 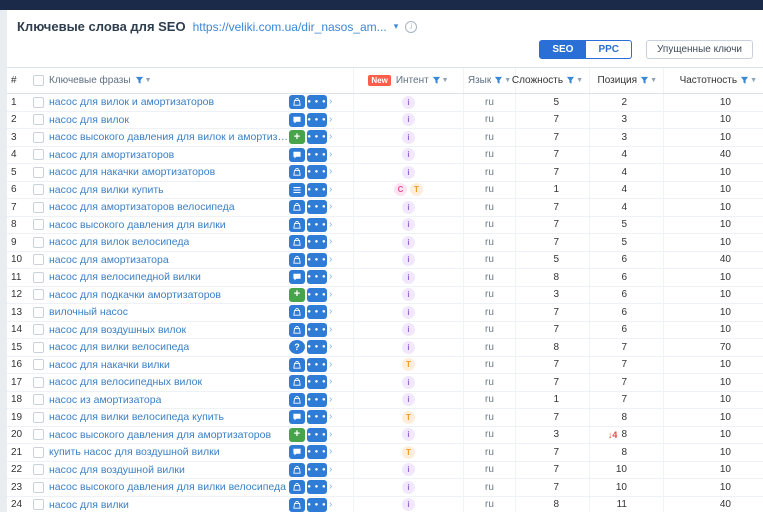 What do you see at coordinates (748, 80) in the screenshot?
I see `frequency-filter-icon: ▼` at bounding box center [748, 80].